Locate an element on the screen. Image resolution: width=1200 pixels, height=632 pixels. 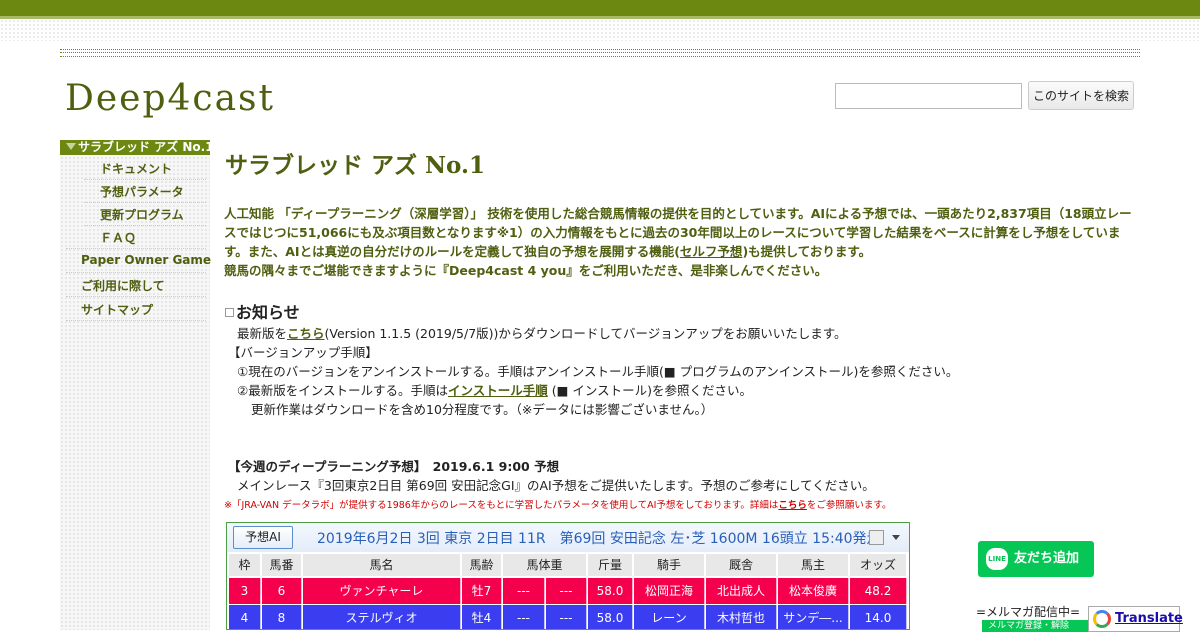
sidebar-item-document: ドキュメント is located at coordinates (136, 168).